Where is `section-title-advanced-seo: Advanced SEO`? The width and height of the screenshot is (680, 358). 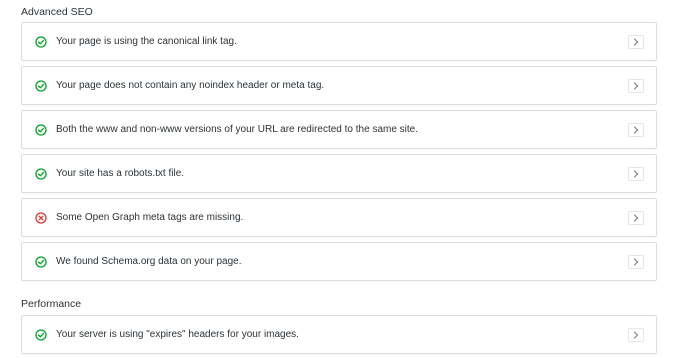 section-title-advanced-seo: Advanced SEO is located at coordinates (57, 12).